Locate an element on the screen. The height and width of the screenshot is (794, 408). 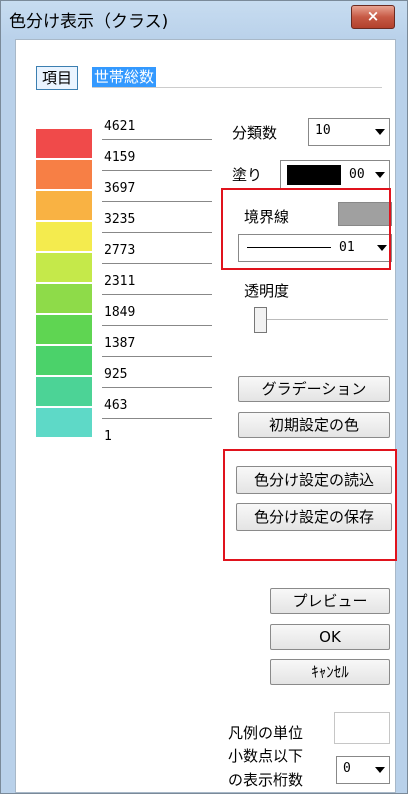
class-boundary-value: 1 is located at coordinates (157, 437).